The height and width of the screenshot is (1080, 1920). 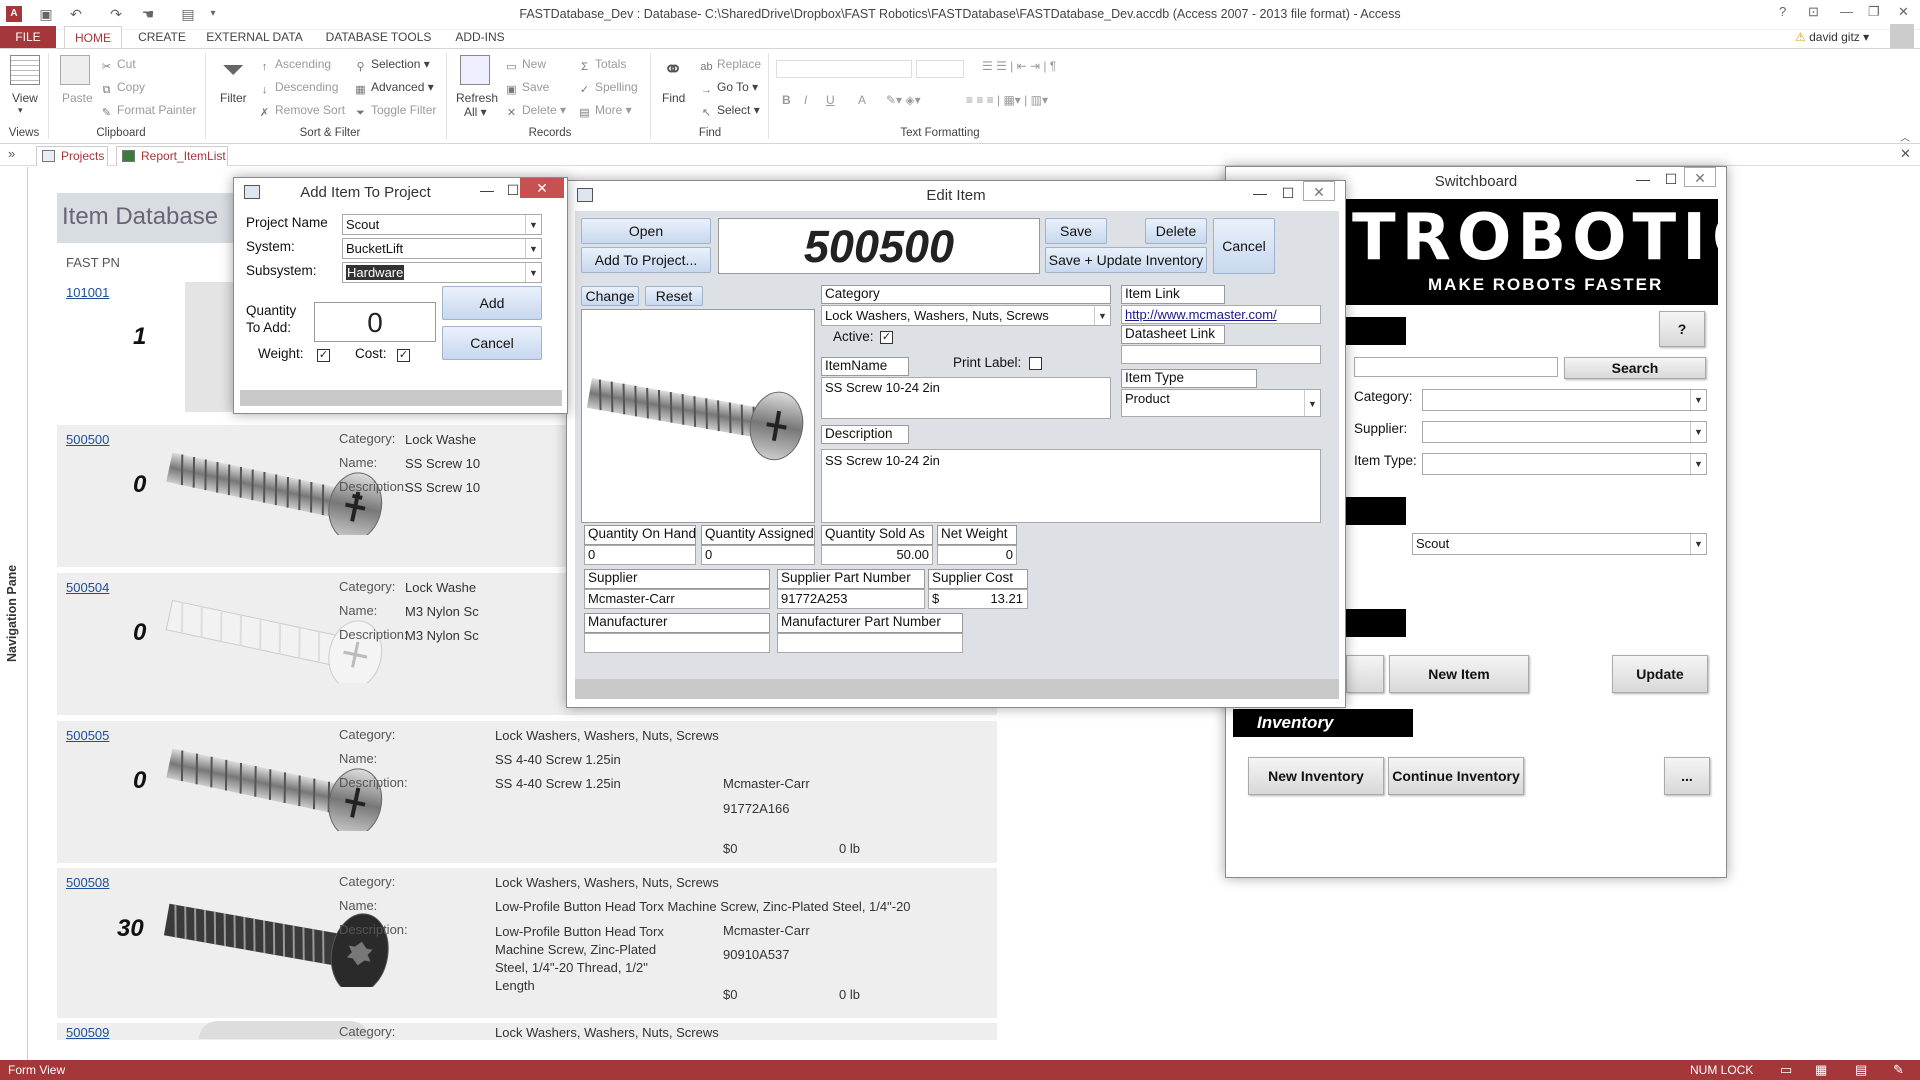 What do you see at coordinates (1902, 36) in the screenshot?
I see `avatar` at bounding box center [1902, 36].